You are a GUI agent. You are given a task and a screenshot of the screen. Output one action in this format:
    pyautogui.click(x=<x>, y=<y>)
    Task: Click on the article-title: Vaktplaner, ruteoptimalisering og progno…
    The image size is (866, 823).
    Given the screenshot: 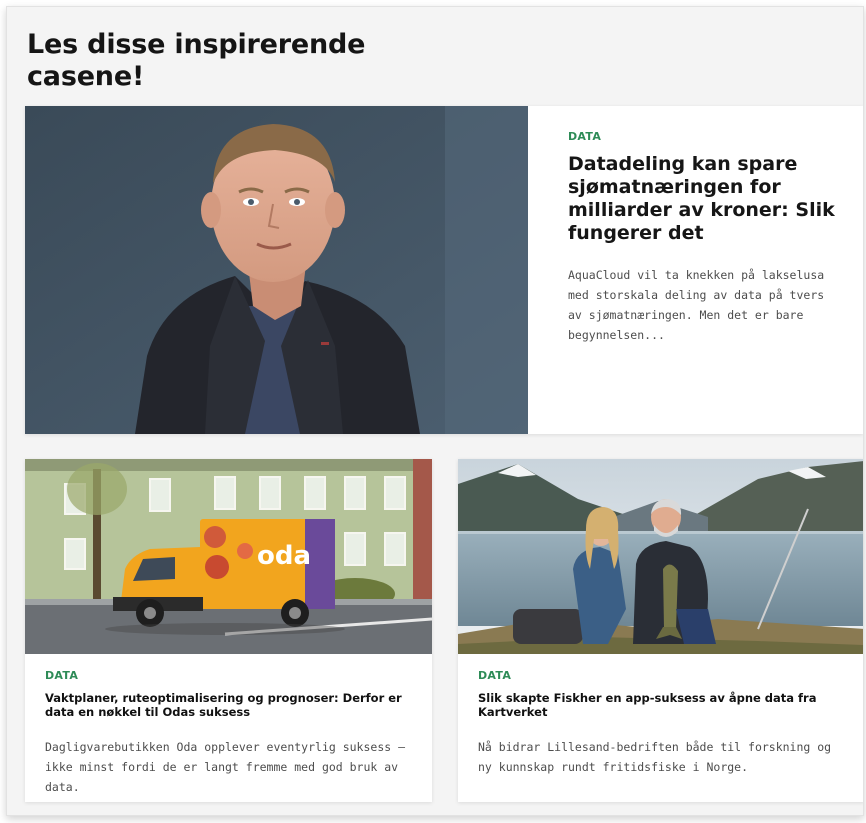 What is the action you would take?
    pyautogui.click(x=229, y=705)
    